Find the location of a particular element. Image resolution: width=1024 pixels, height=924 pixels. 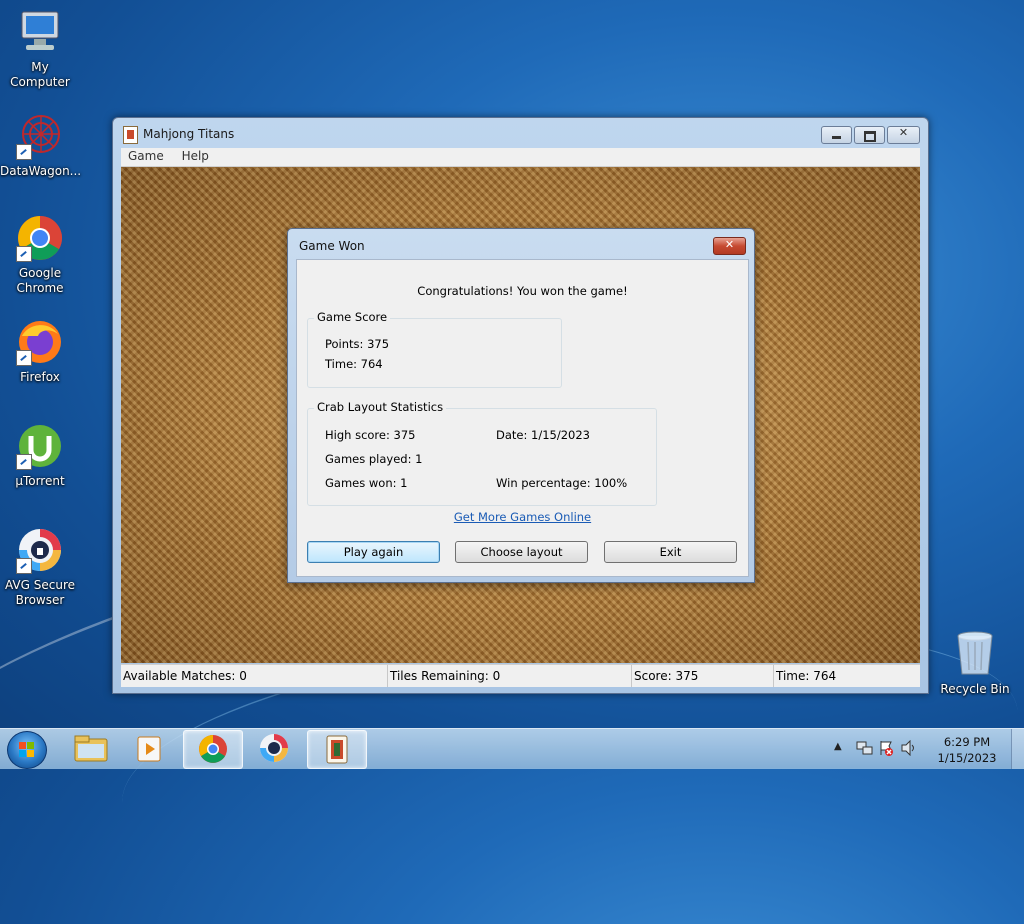

desktop-icon-firefox: Firefox is located at coordinates (40, 351).